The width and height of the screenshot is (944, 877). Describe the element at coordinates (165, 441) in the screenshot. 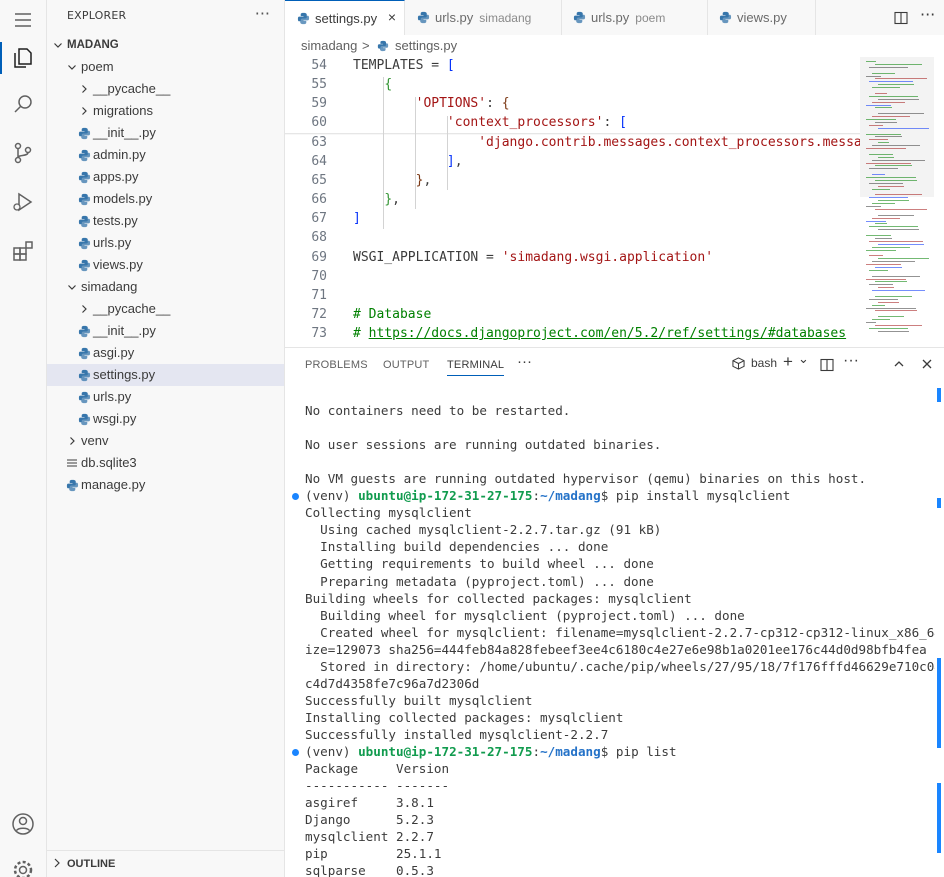

I see `tree-folder-venv: venv` at that location.